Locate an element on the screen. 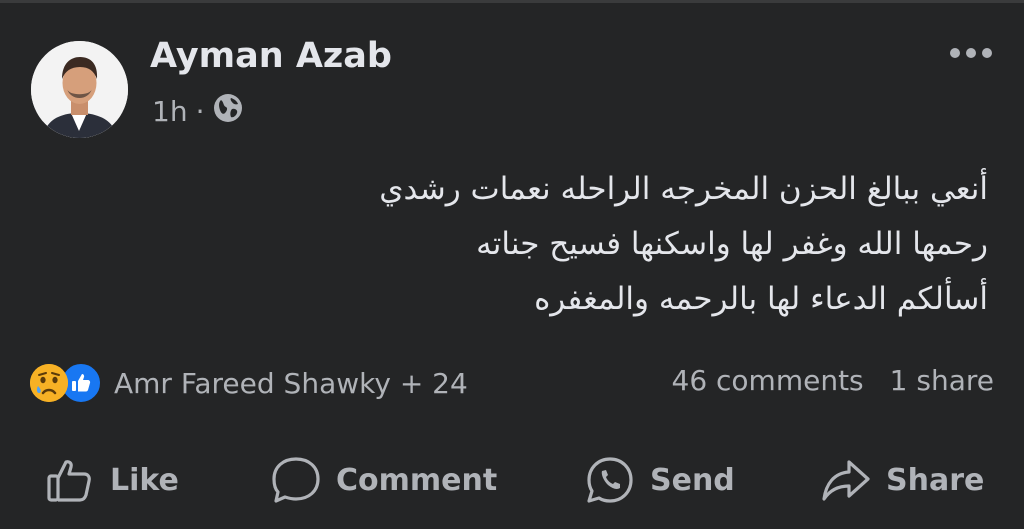 The height and width of the screenshot is (529, 1024). globe-icon is located at coordinates (228, 111).